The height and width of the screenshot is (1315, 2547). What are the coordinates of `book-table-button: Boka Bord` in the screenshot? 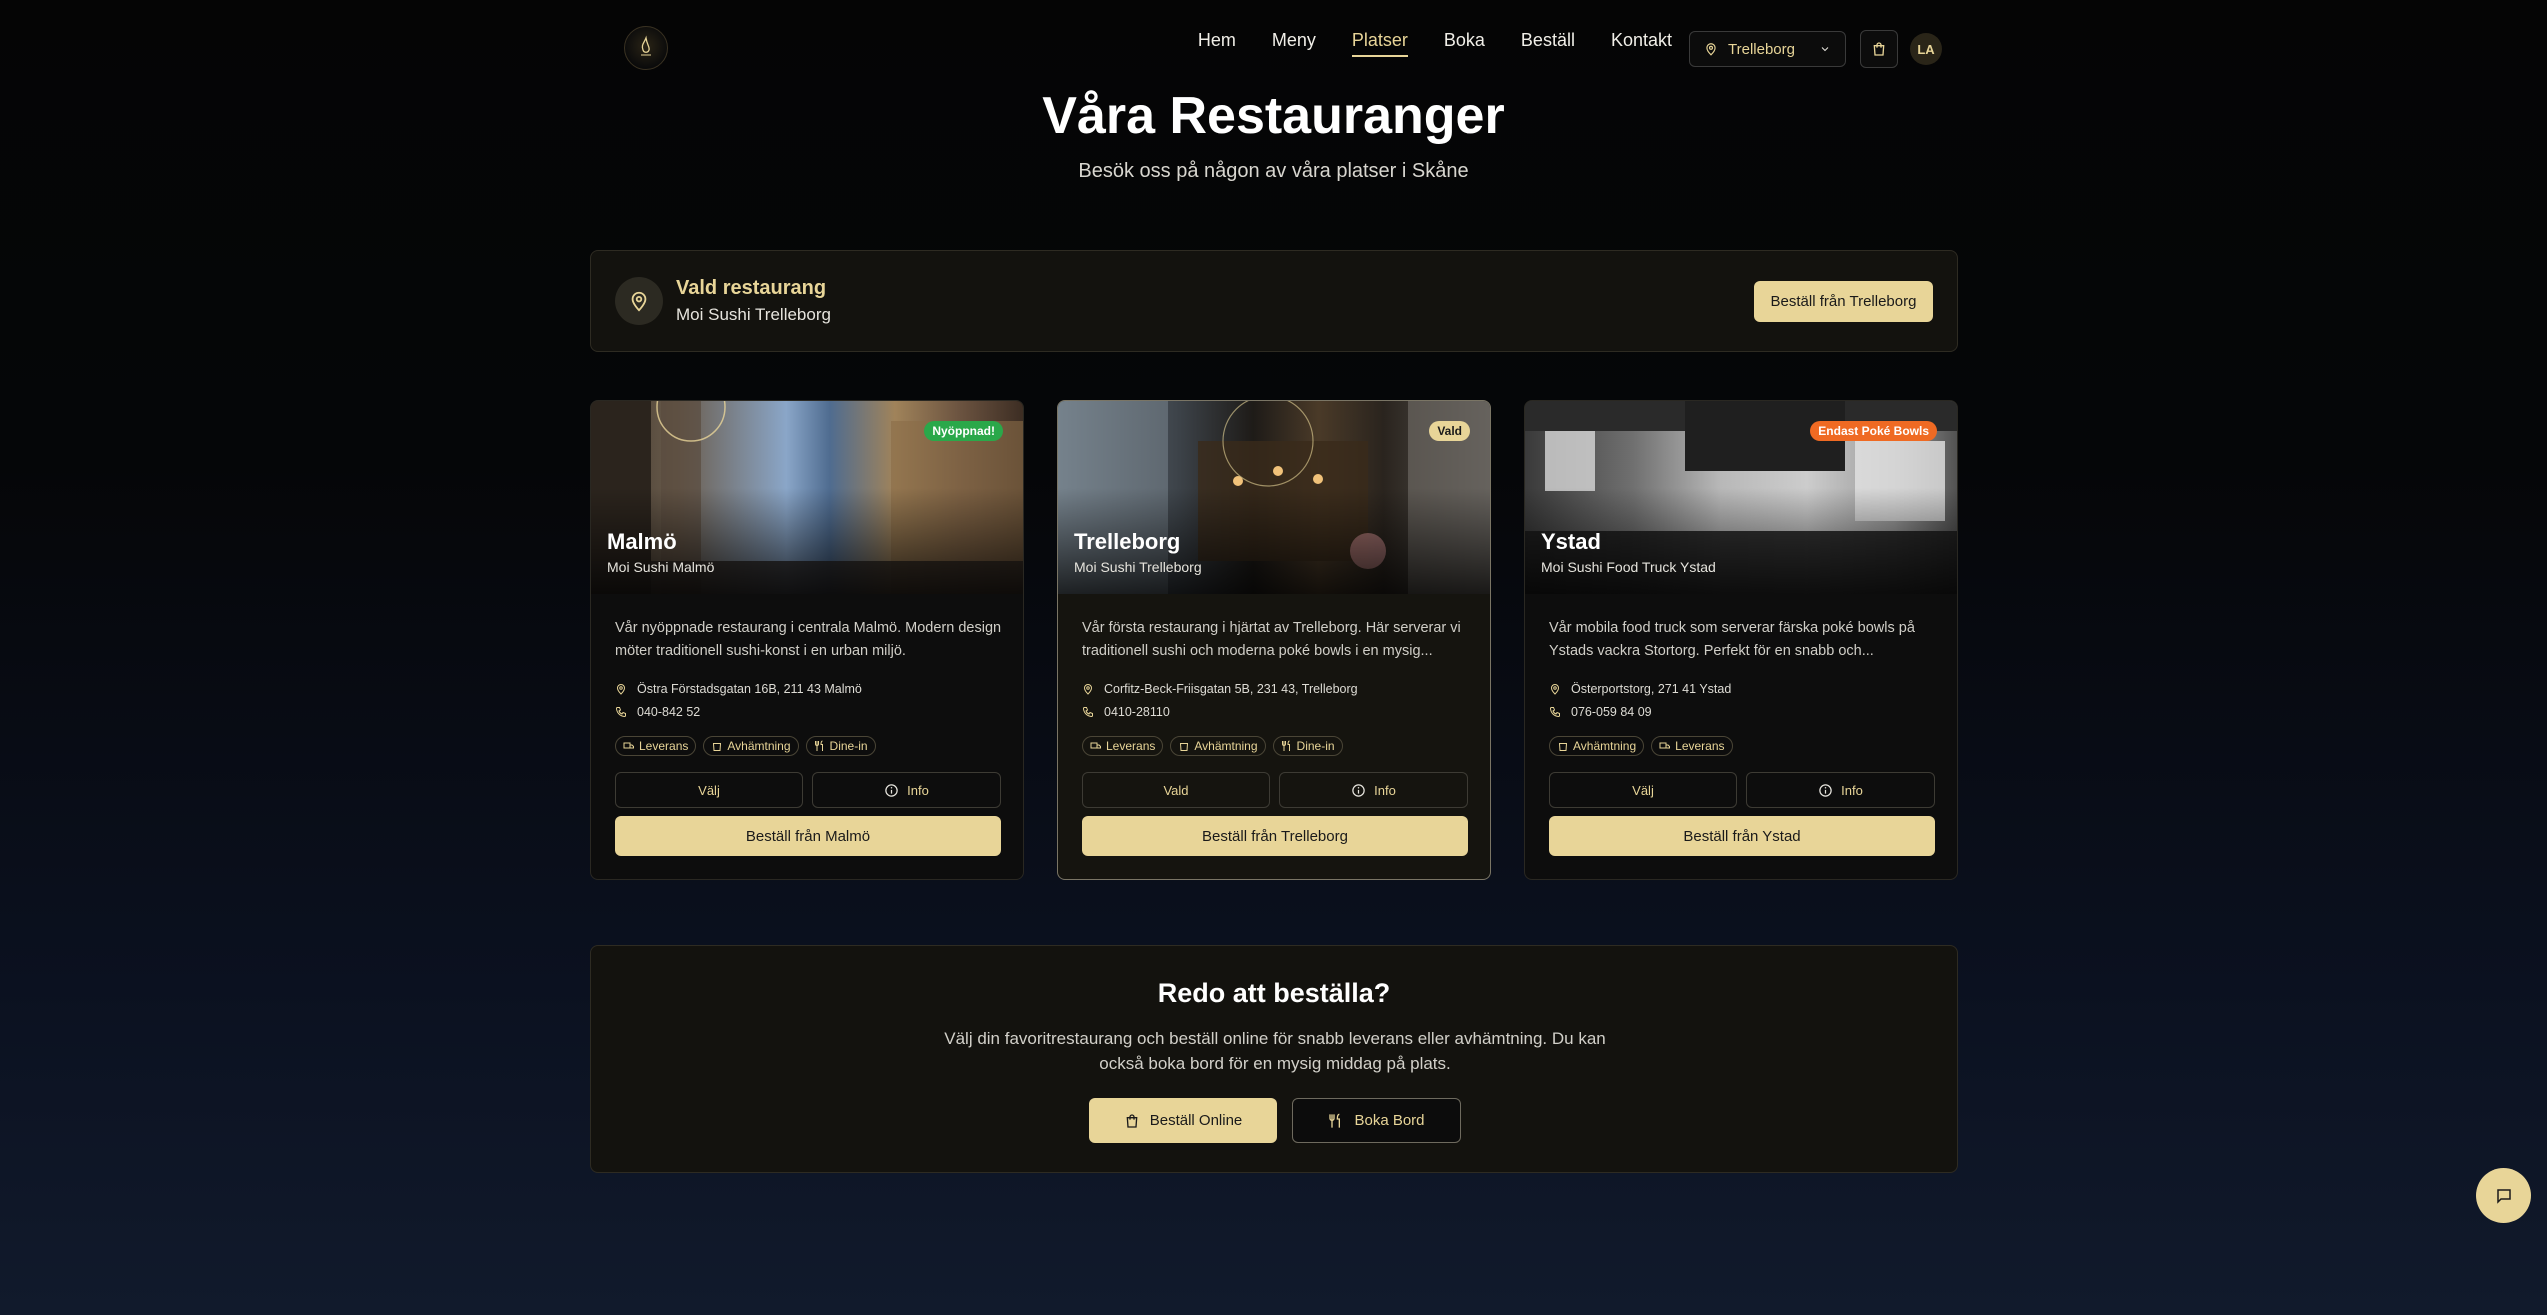 It's located at (1376, 1120).